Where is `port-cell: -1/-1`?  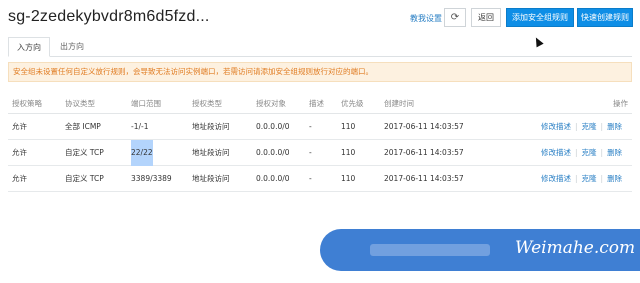 port-cell: -1/-1 is located at coordinates (140, 126).